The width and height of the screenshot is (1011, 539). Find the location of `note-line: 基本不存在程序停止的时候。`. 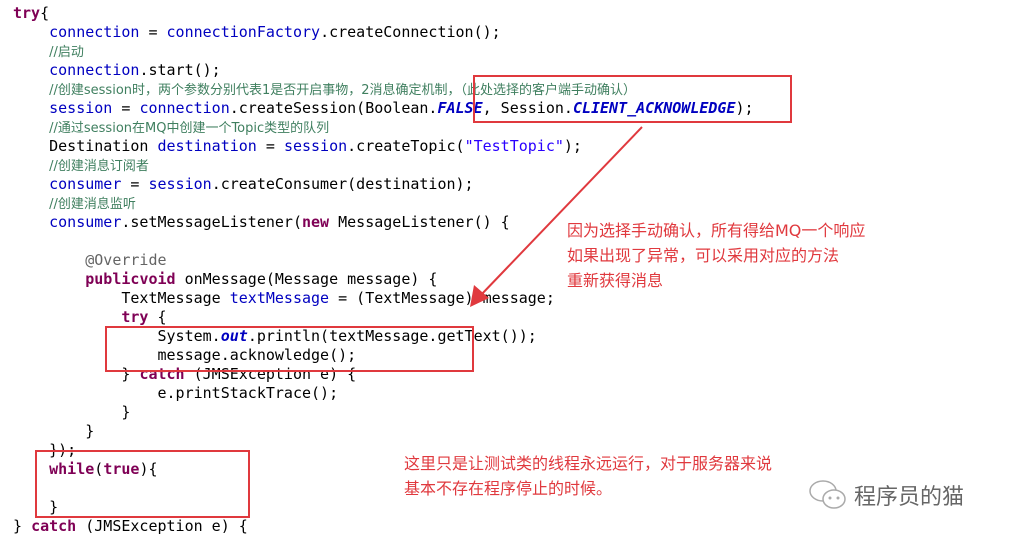

note-line: 基本不存在程序停止的时候。 is located at coordinates (508, 488).